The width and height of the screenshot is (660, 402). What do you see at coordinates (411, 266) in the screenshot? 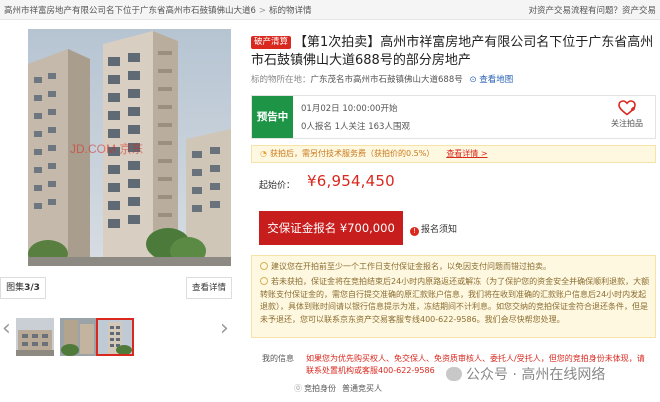
I see `notice-pay-early-text: 建议您在开拍前至少一个工作日支付保证金报名，以免因支付问题而错过拍卖。` at bounding box center [411, 266].